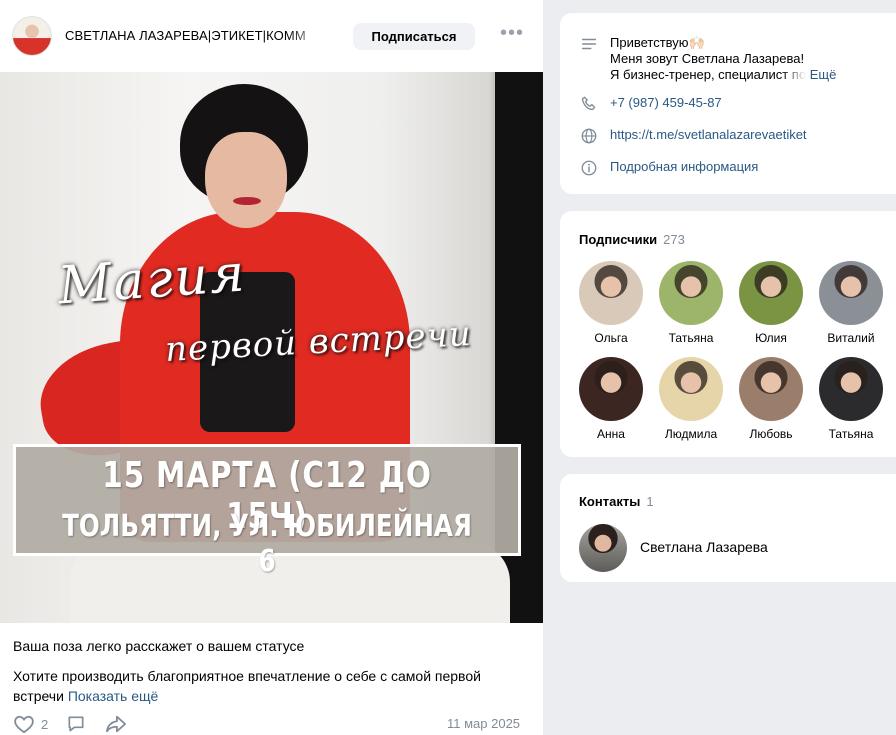 The width and height of the screenshot is (896, 735). What do you see at coordinates (483, 723) in the screenshot?
I see `post-date: 11 мар 2025` at bounding box center [483, 723].